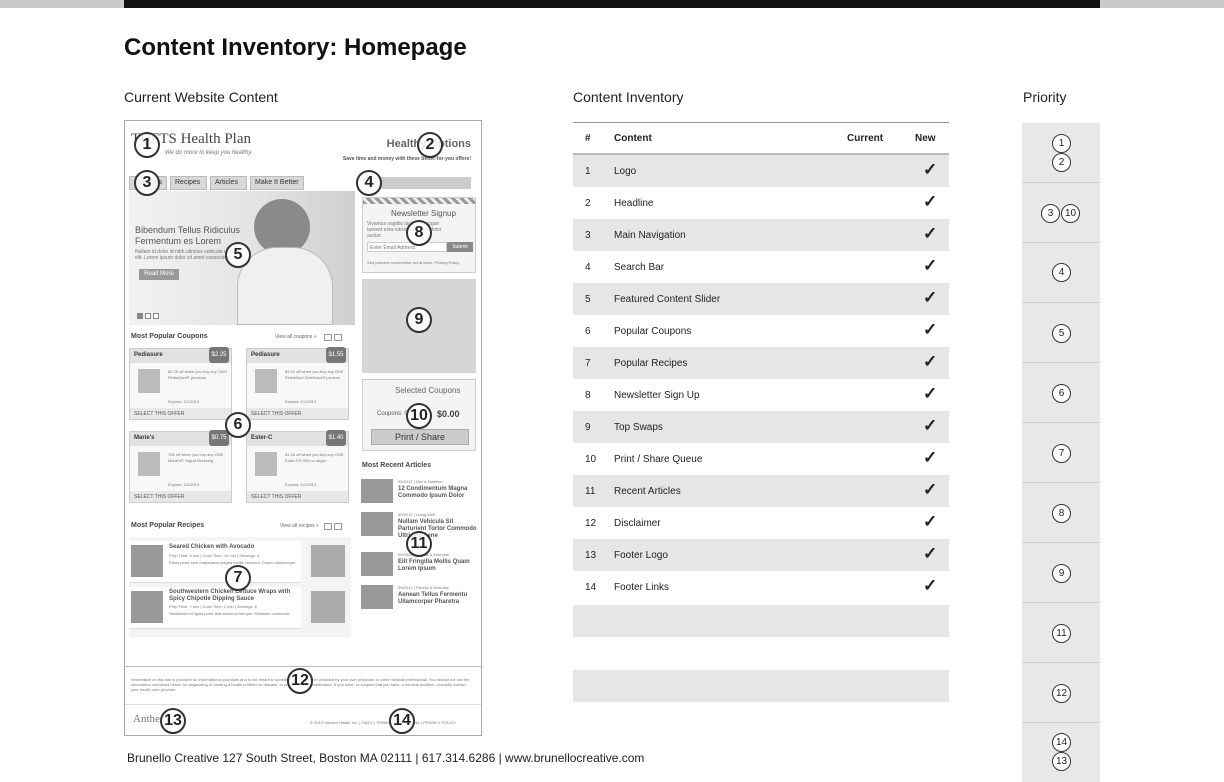 This screenshot has width=1224, height=782. Describe the element at coordinates (634, 203) in the screenshot. I see `row-content: Headline` at that location.